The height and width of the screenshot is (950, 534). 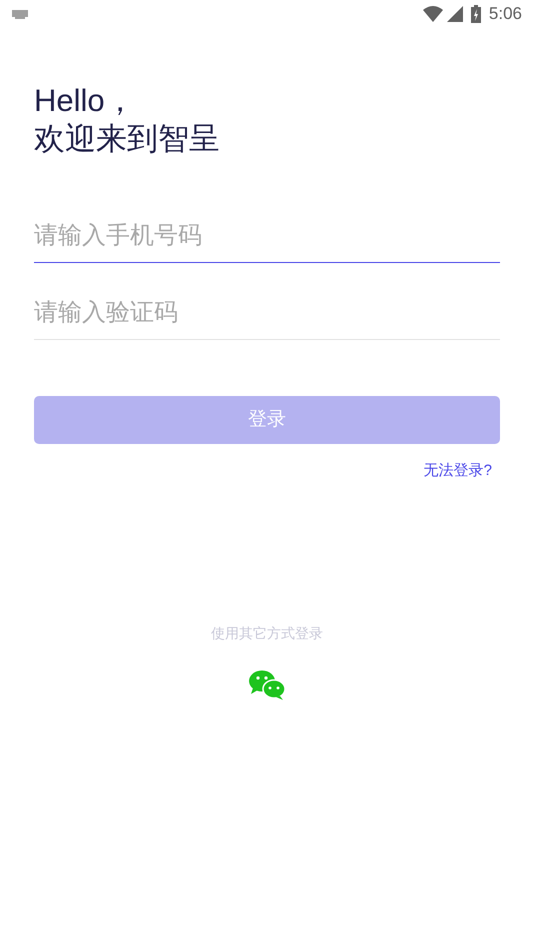 What do you see at coordinates (475, 14) in the screenshot?
I see `battery-icon` at bounding box center [475, 14].